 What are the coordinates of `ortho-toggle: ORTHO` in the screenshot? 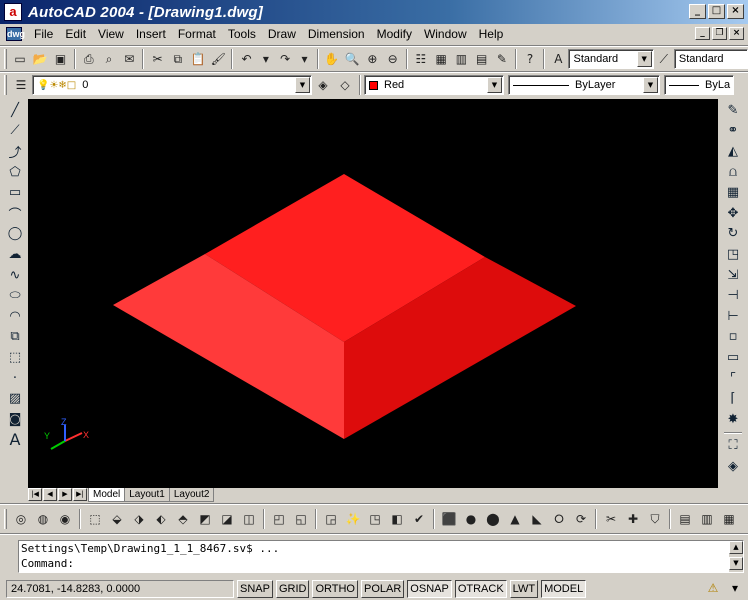 It's located at (335, 588).